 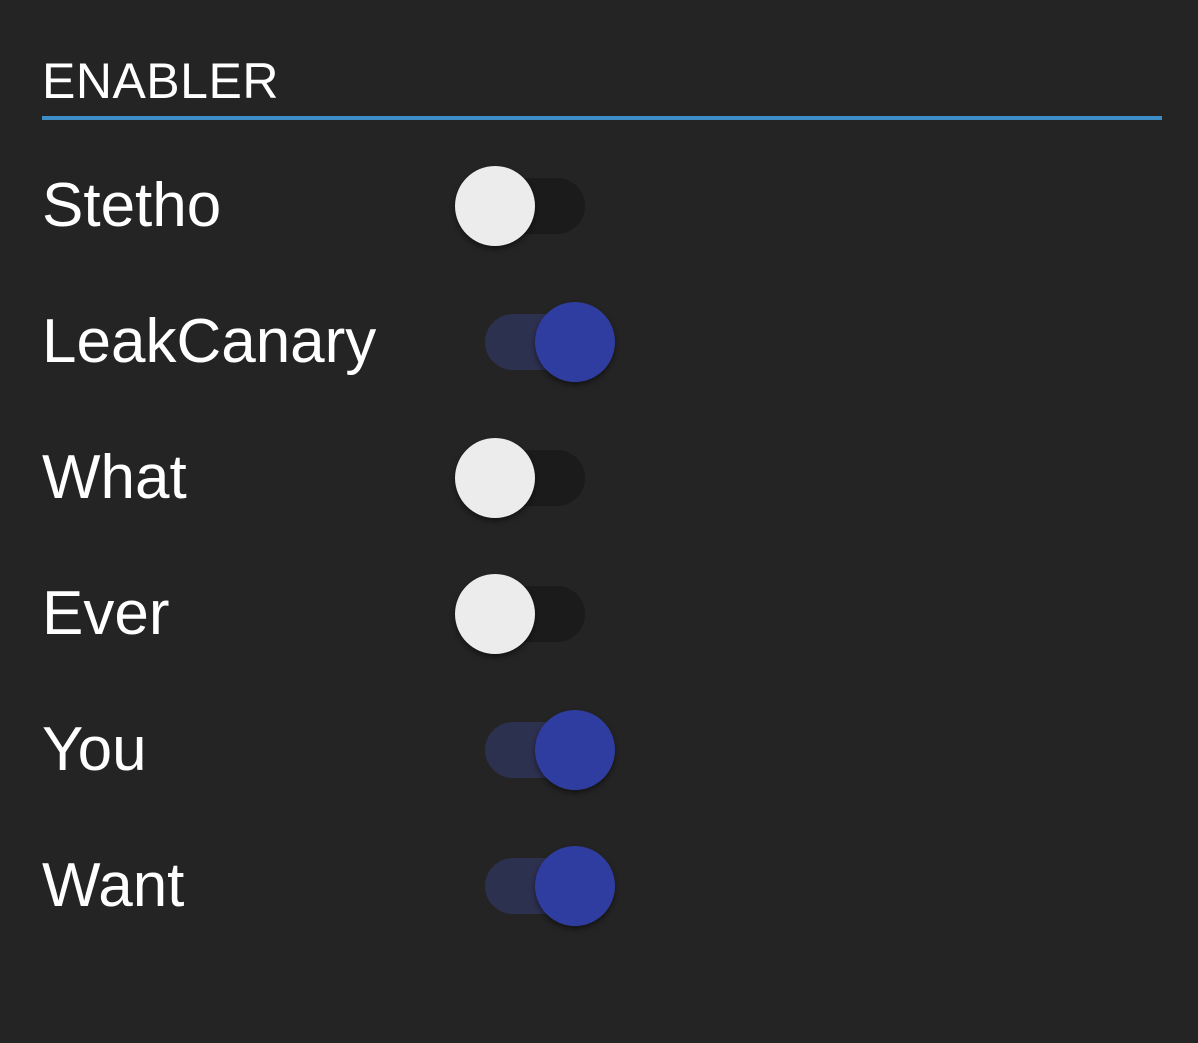 What do you see at coordinates (602, 86) in the screenshot?
I see `section-header: ENABLER` at bounding box center [602, 86].